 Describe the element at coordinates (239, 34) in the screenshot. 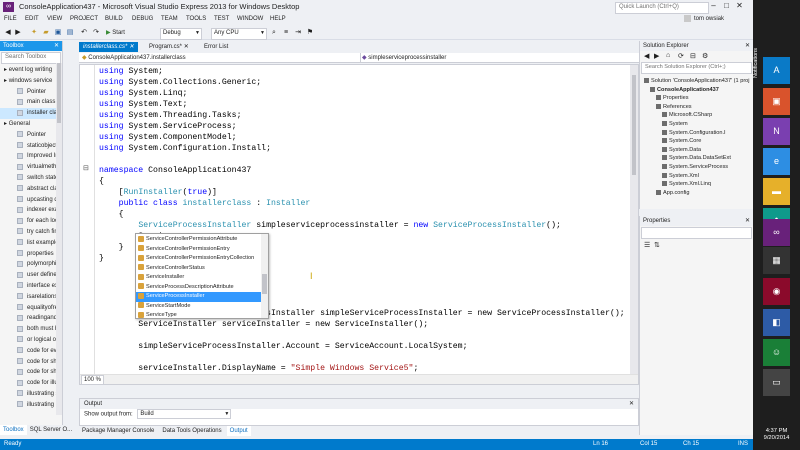

I see `platform-dropdown: Any CPU ▼` at that location.